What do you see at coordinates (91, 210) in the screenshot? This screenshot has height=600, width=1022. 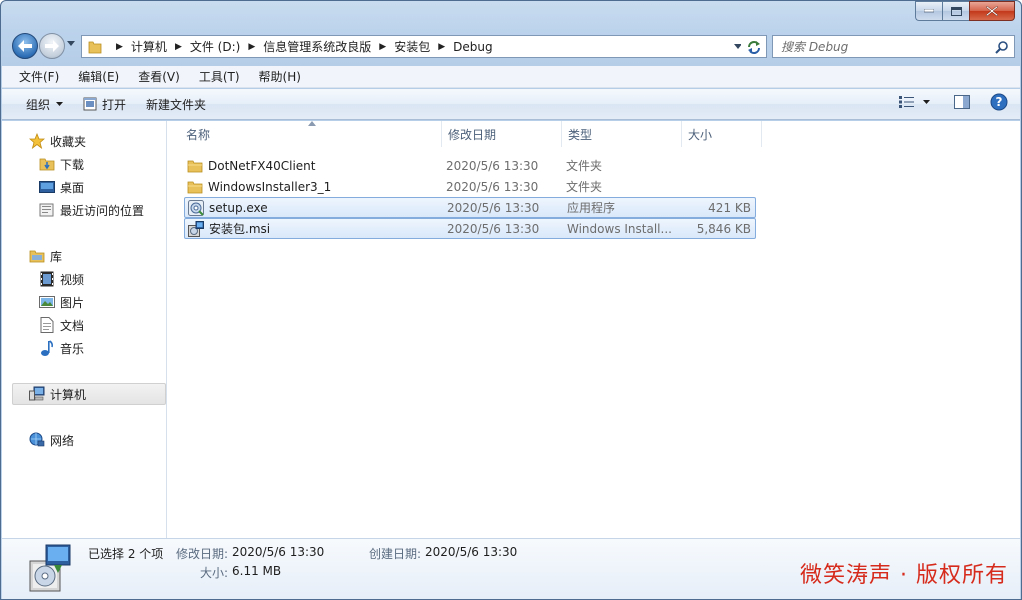 I see `sidebar-item-recent-places: 最近访问的位置` at bounding box center [91, 210].